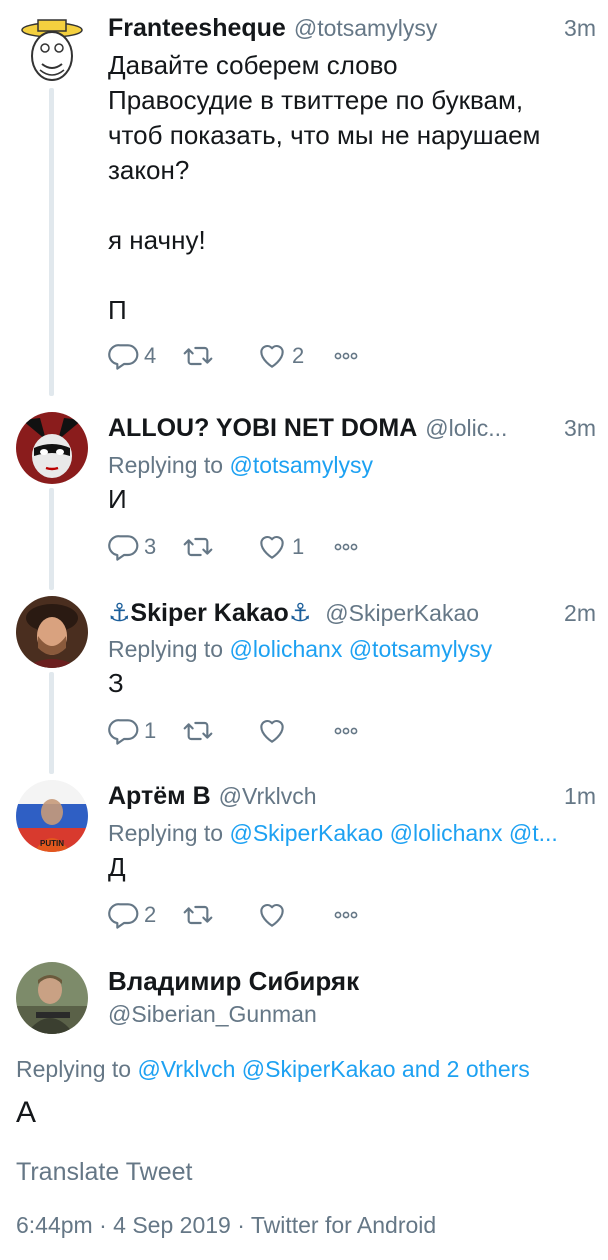 This screenshot has height=1260, width=608. Describe the element at coordinates (141, 547) in the screenshot. I see `reply-button: 3` at that location.